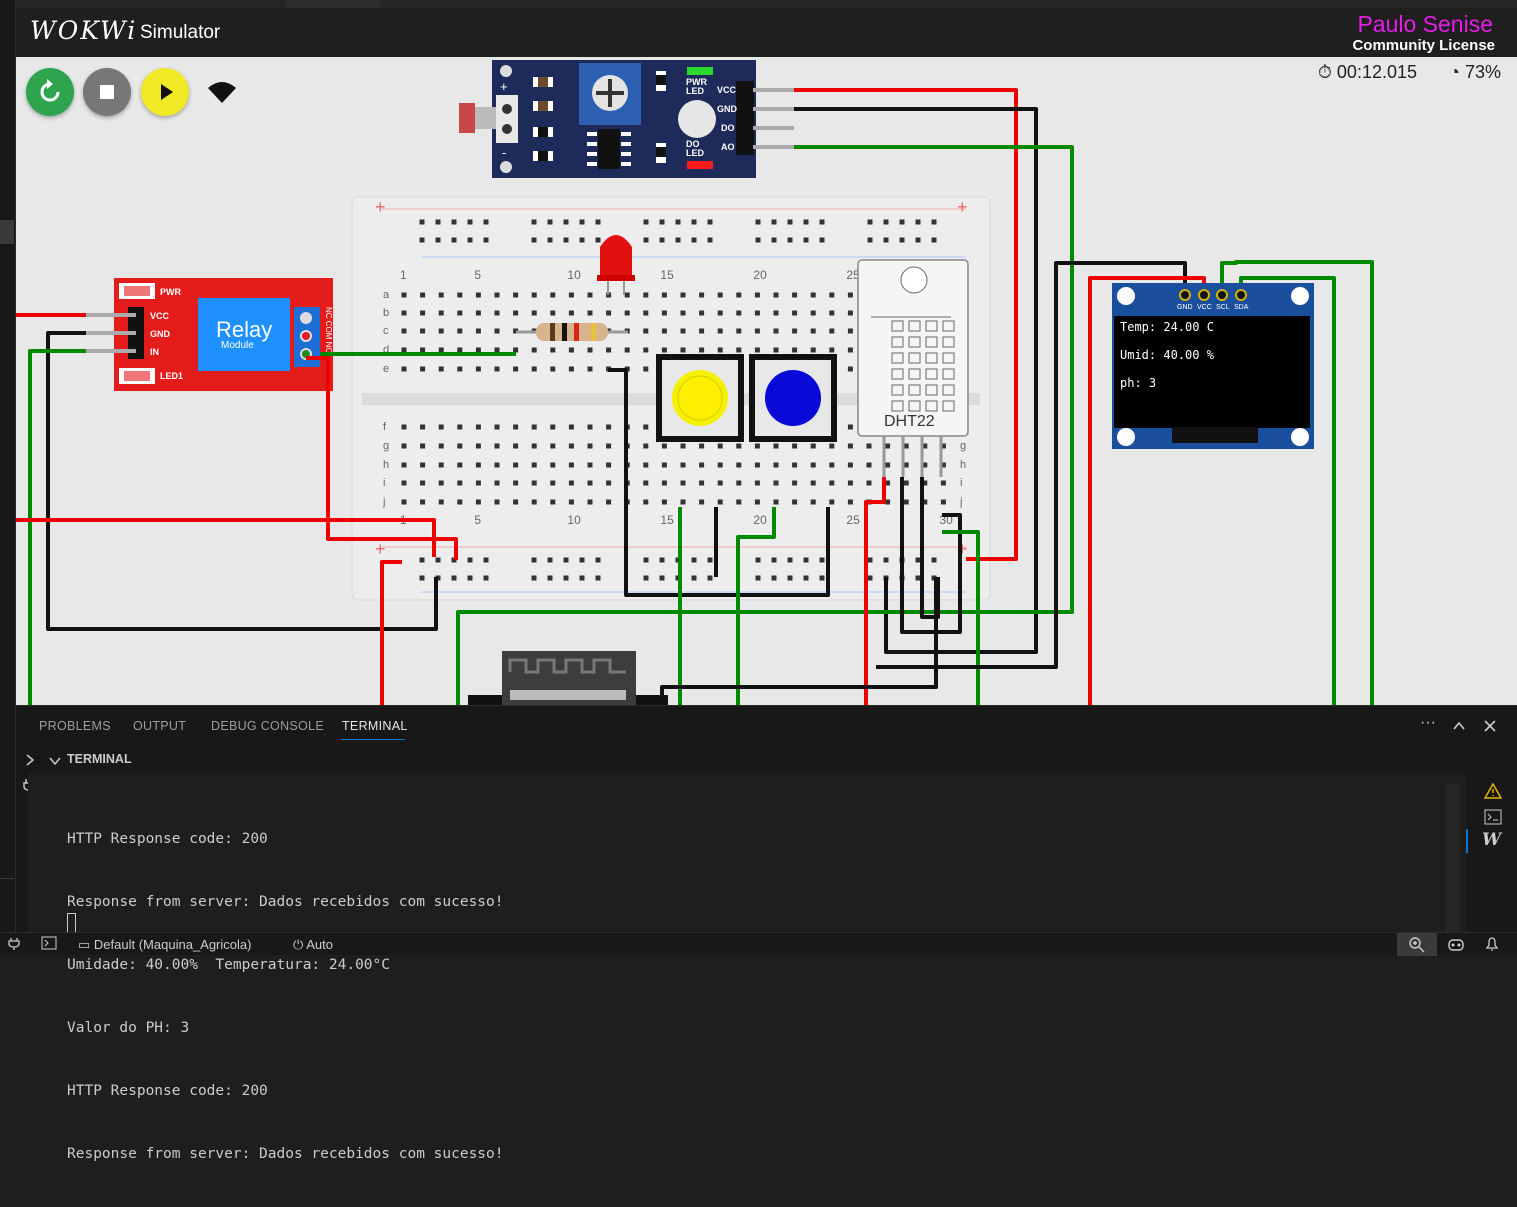 The image size is (1517, 1207). I want to click on wokwi-terminal-icon: W, so click(1491, 840).